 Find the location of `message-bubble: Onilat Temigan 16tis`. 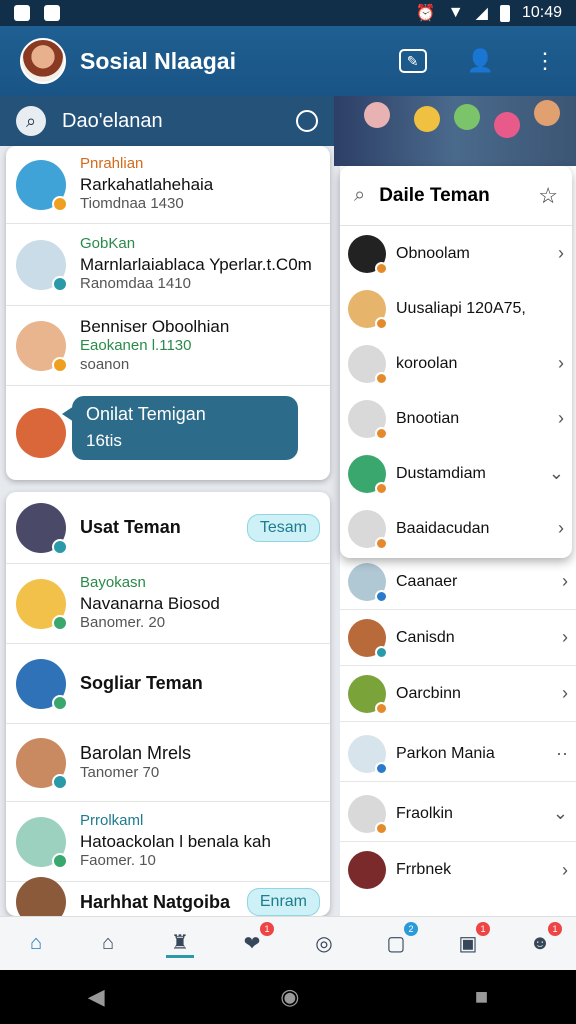

message-bubble: Onilat Temigan 16tis is located at coordinates (180, 428).